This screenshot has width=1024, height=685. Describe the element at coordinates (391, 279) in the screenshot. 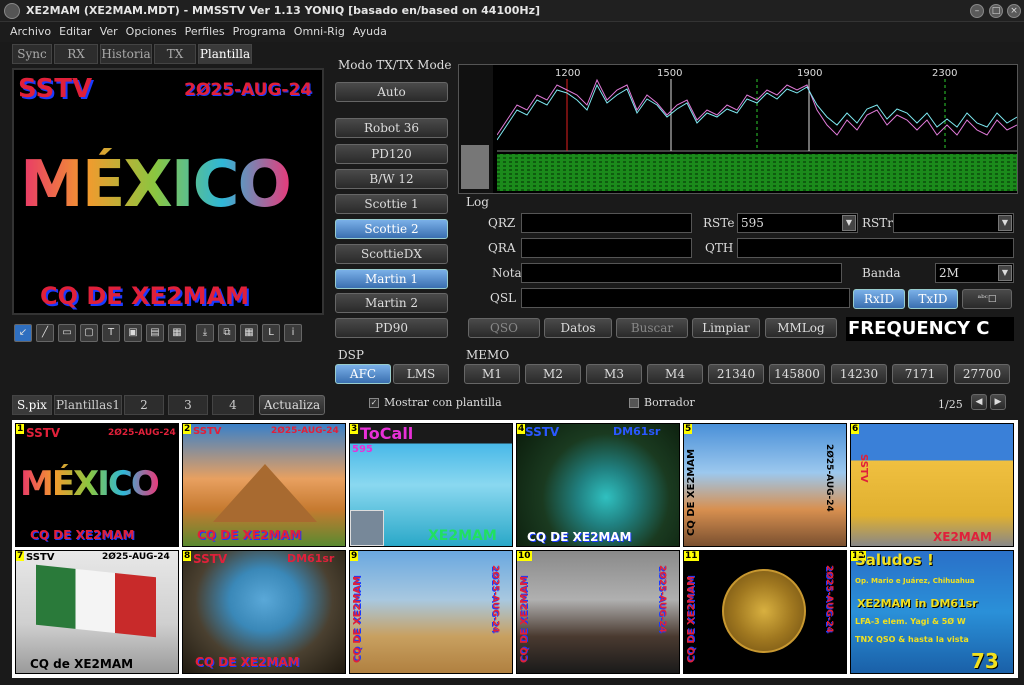

I see `mode-martin1: Martin 1` at that location.